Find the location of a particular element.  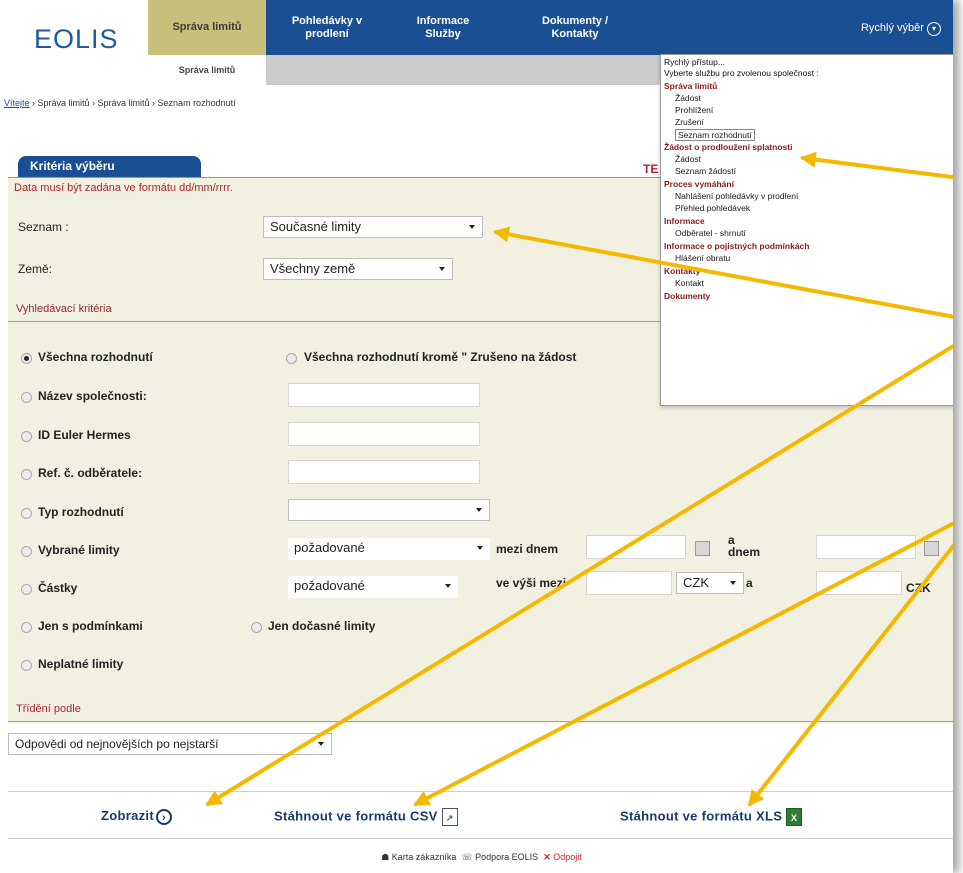

limits-status-select: požadované is located at coordinates (389, 549).